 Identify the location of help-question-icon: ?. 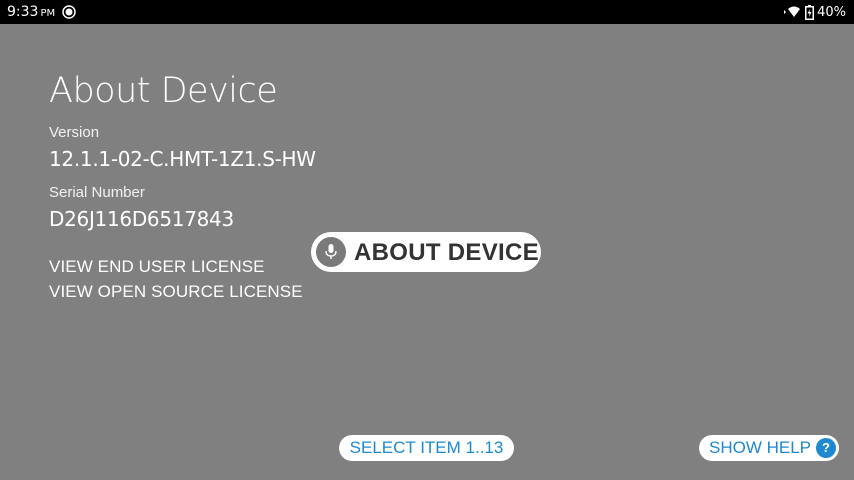
(826, 448).